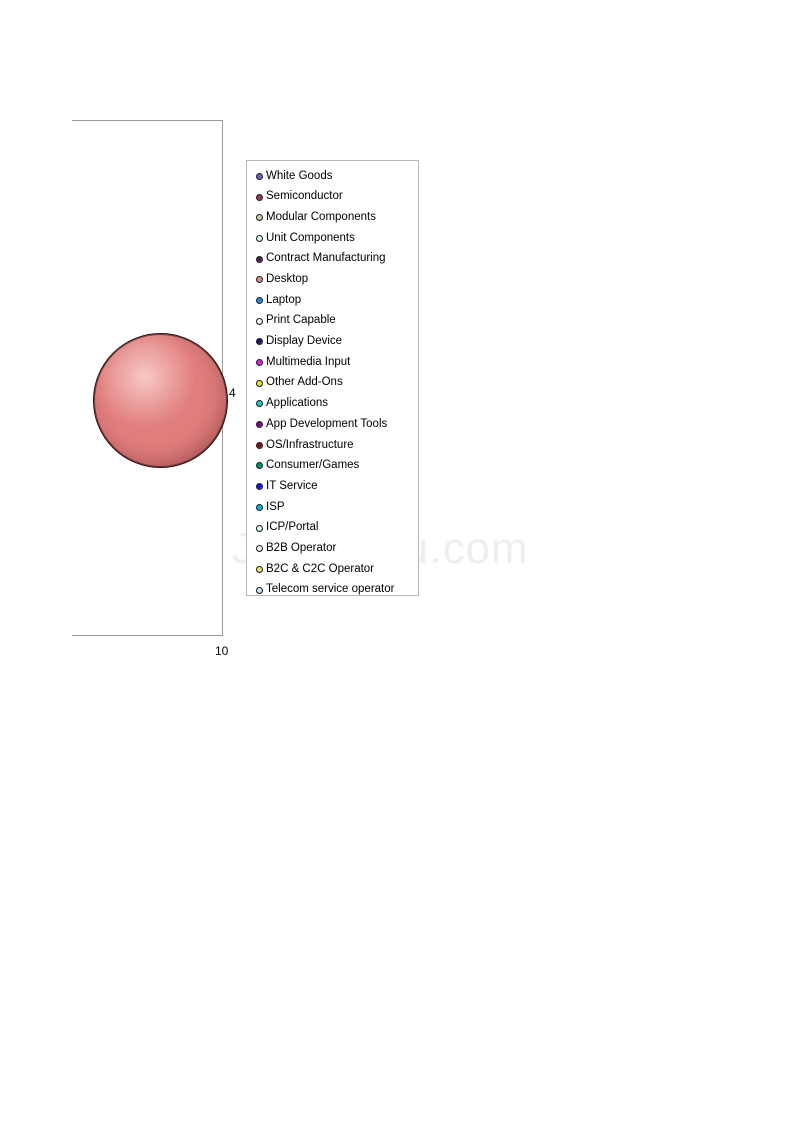  Describe the element at coordinates (304, 196) in the screenshot. I see `legend-item-label: Semiconductor` at that location.